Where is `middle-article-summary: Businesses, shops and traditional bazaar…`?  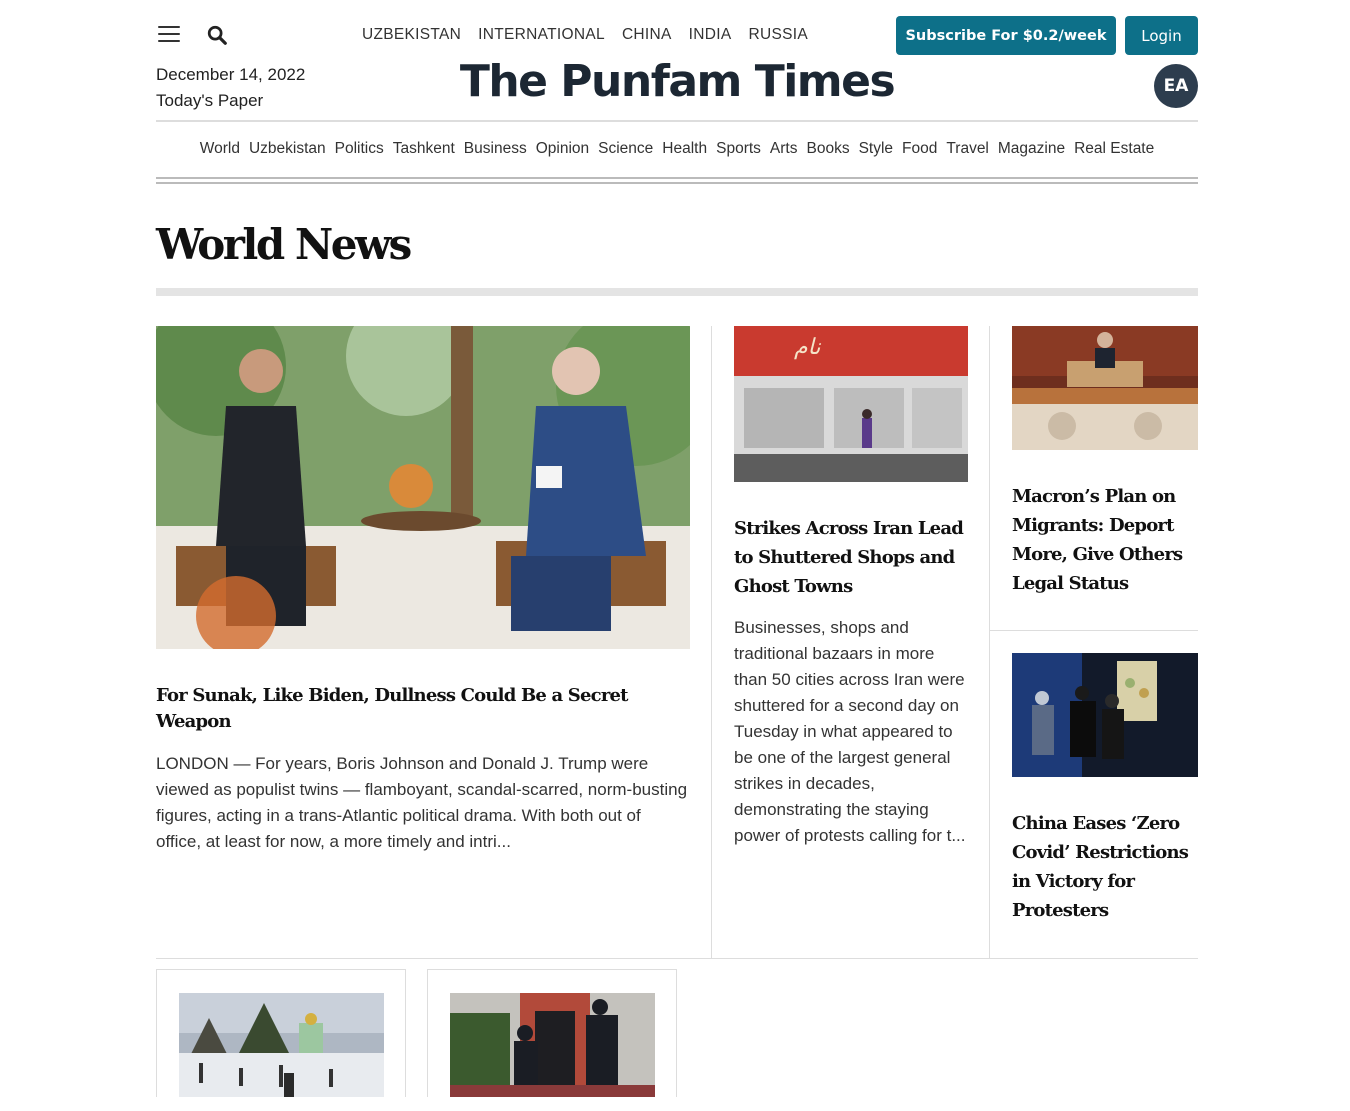 middle-article-summary: Businesses, shops and traditional bazaar… is located at coordinates (850, 731).